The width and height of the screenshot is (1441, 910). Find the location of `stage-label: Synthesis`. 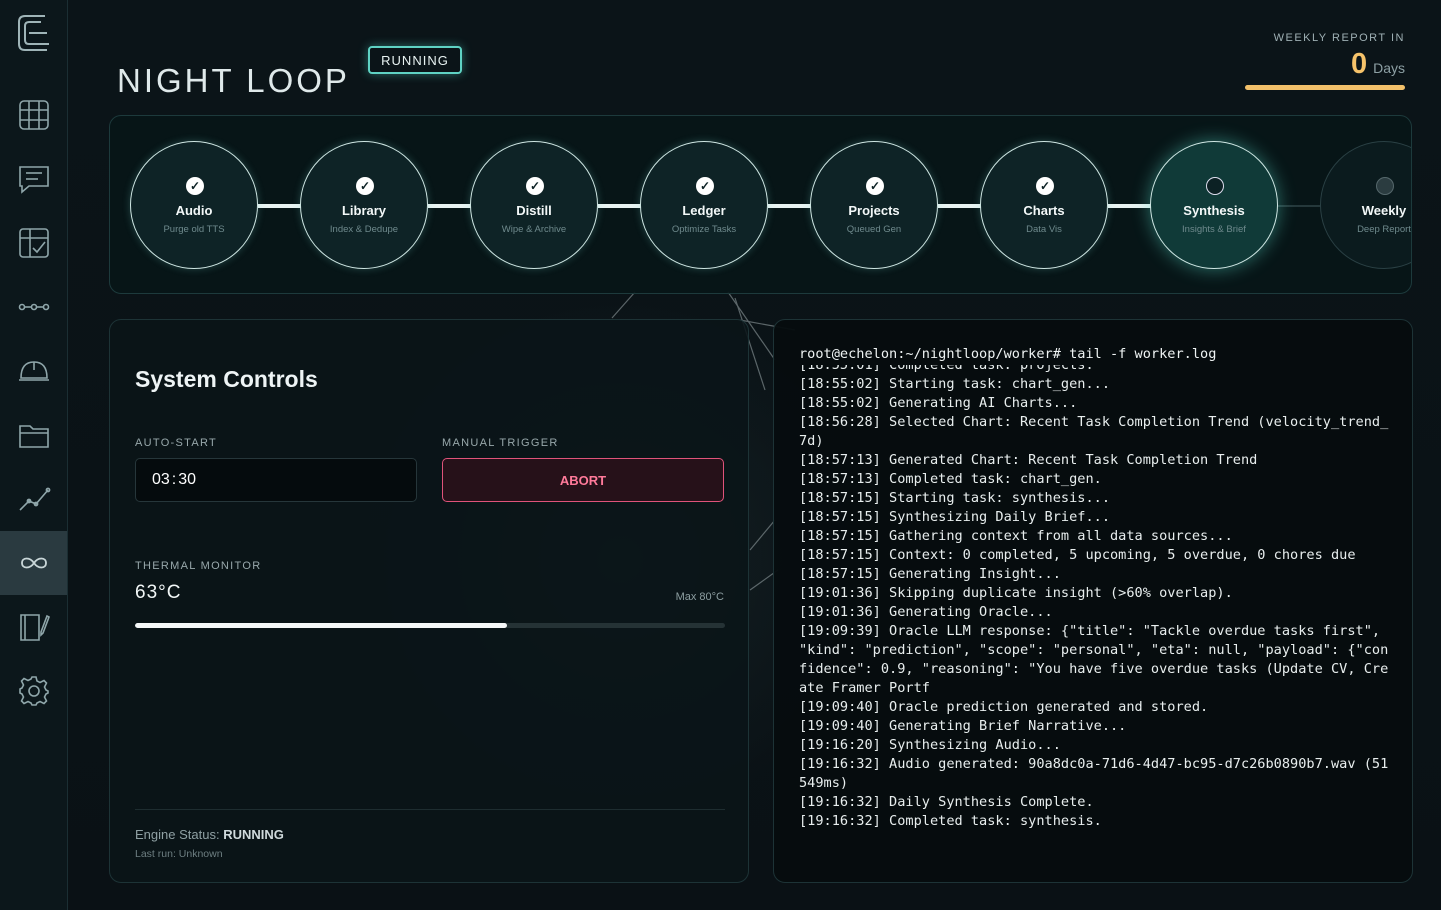

stage-label: Synthesis is located at coordinates (1214, 210).